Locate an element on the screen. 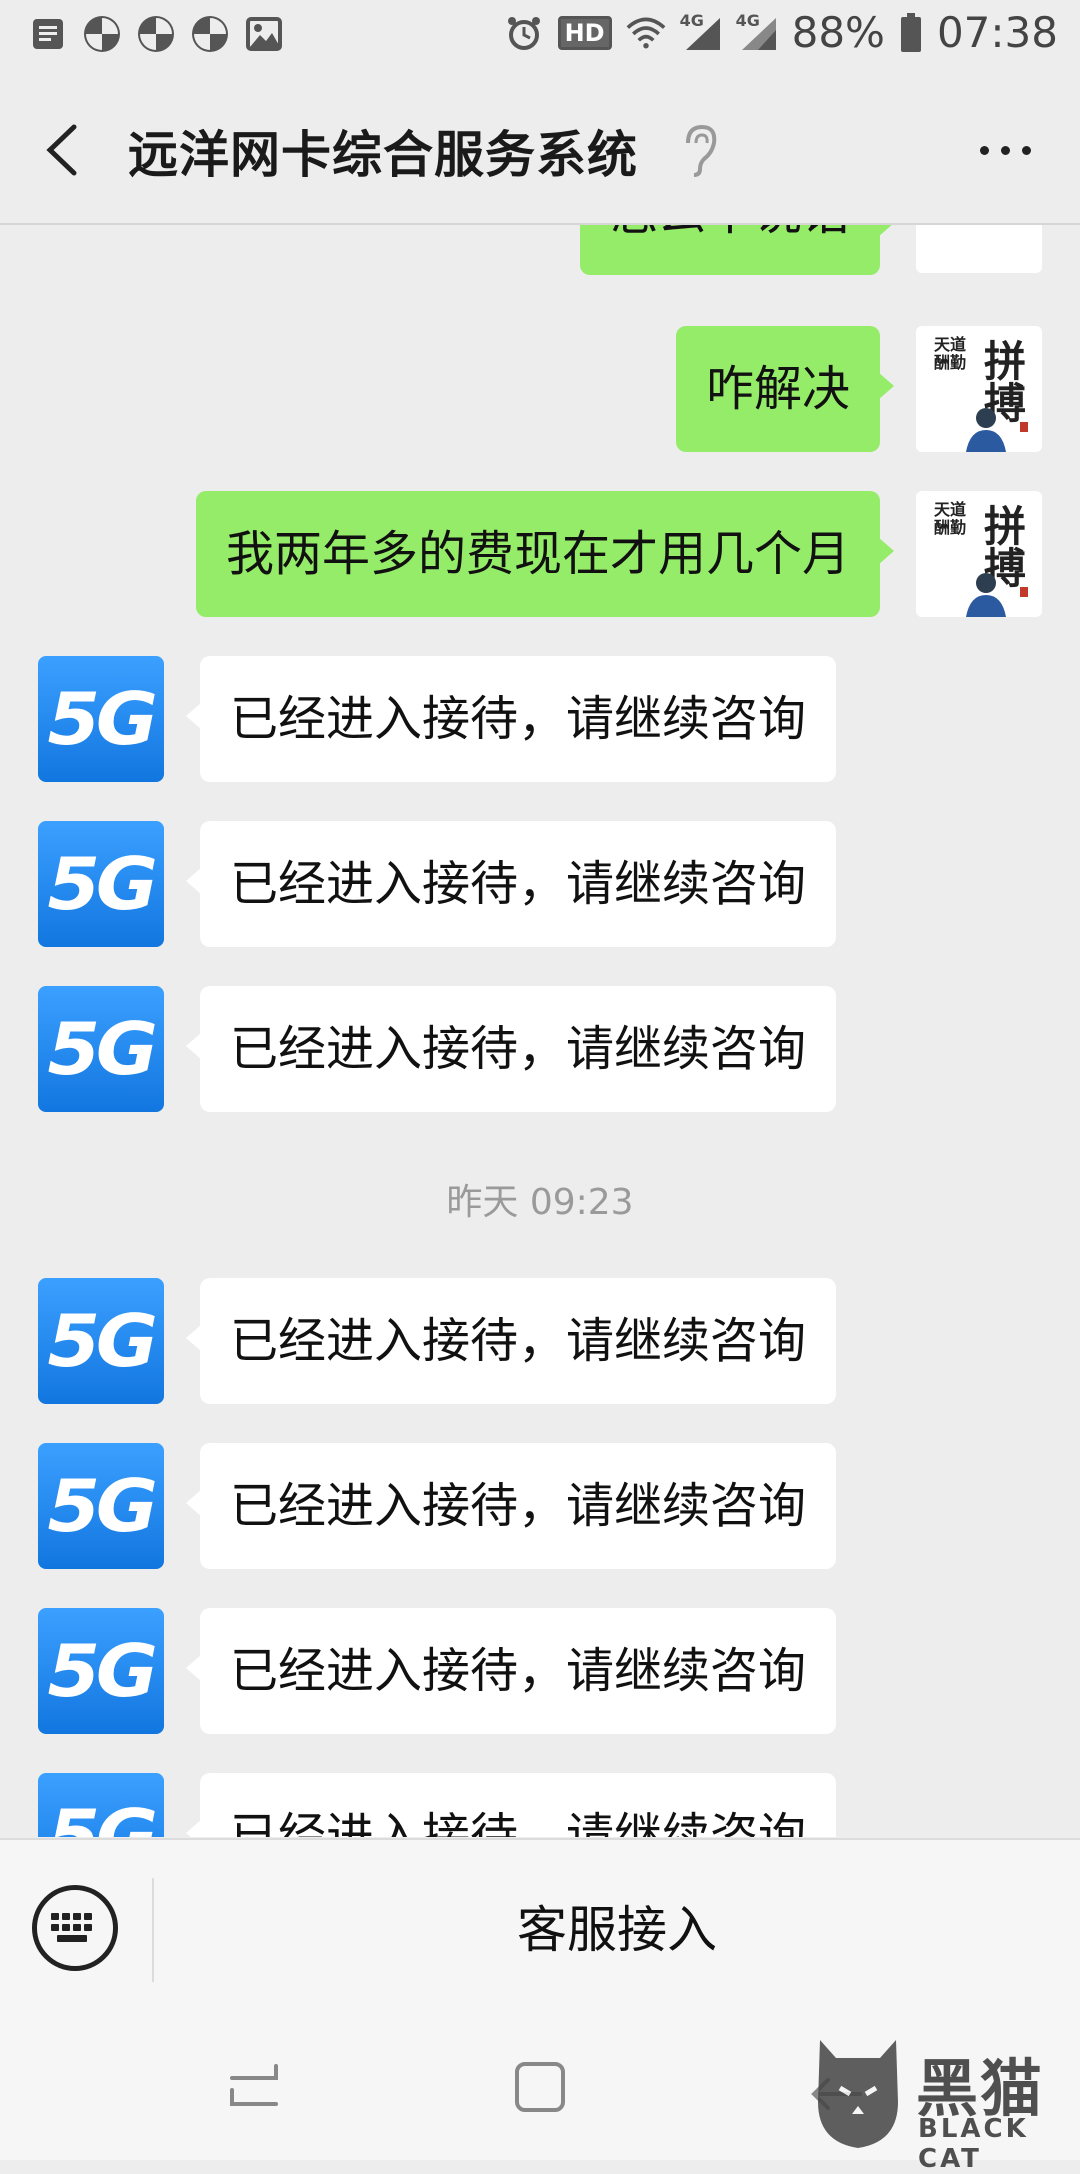 This screenshot has height=2174, width=1080. keyboard-toggle-button is located at coordinates (75, 1928).